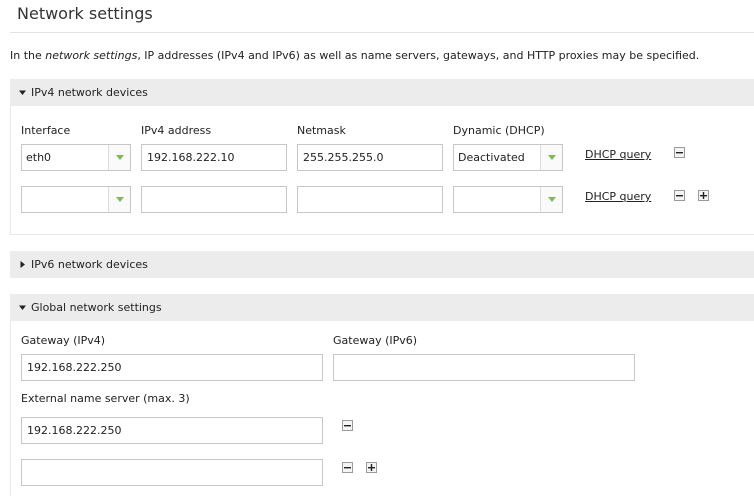 The height and width of the screenshot is (496, 754). I want to click on dhcp-column-label: Dynamic (DHCP), so click(499, 130).